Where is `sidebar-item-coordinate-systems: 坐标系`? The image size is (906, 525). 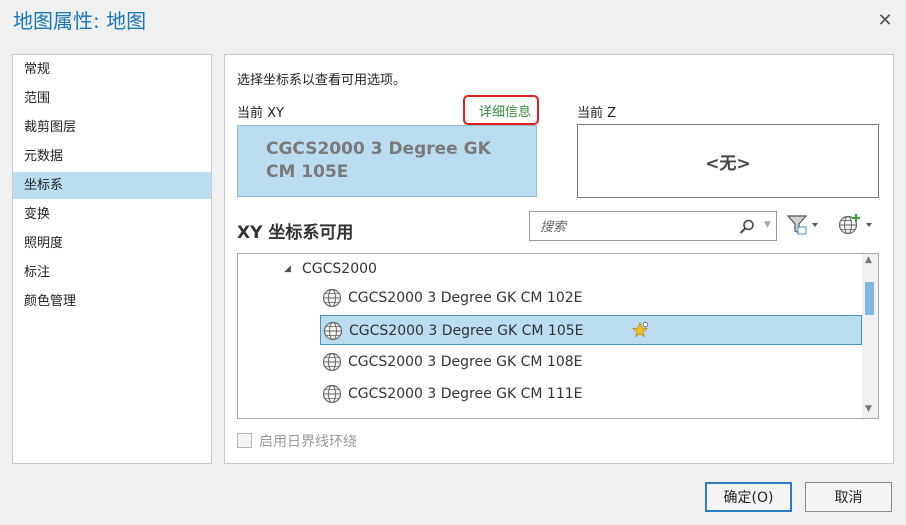 sidebar-item-coordinate-systems: 坐标系 is located at coordinates (112, 185).